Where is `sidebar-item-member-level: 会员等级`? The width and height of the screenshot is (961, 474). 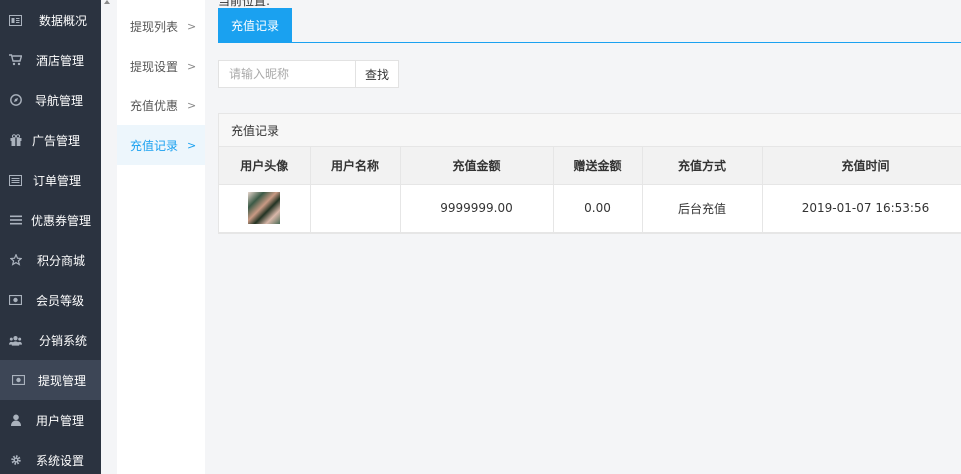
sidebar-item-member-level: 会员等级 is located at coordinates (50, 300).